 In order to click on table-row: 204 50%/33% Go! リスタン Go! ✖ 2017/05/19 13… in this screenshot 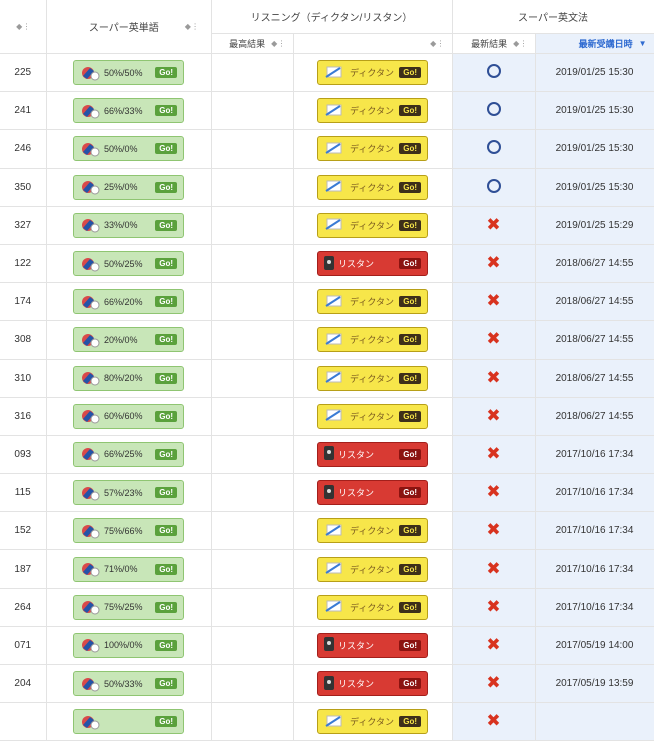, I will do `click(327, 684)`.